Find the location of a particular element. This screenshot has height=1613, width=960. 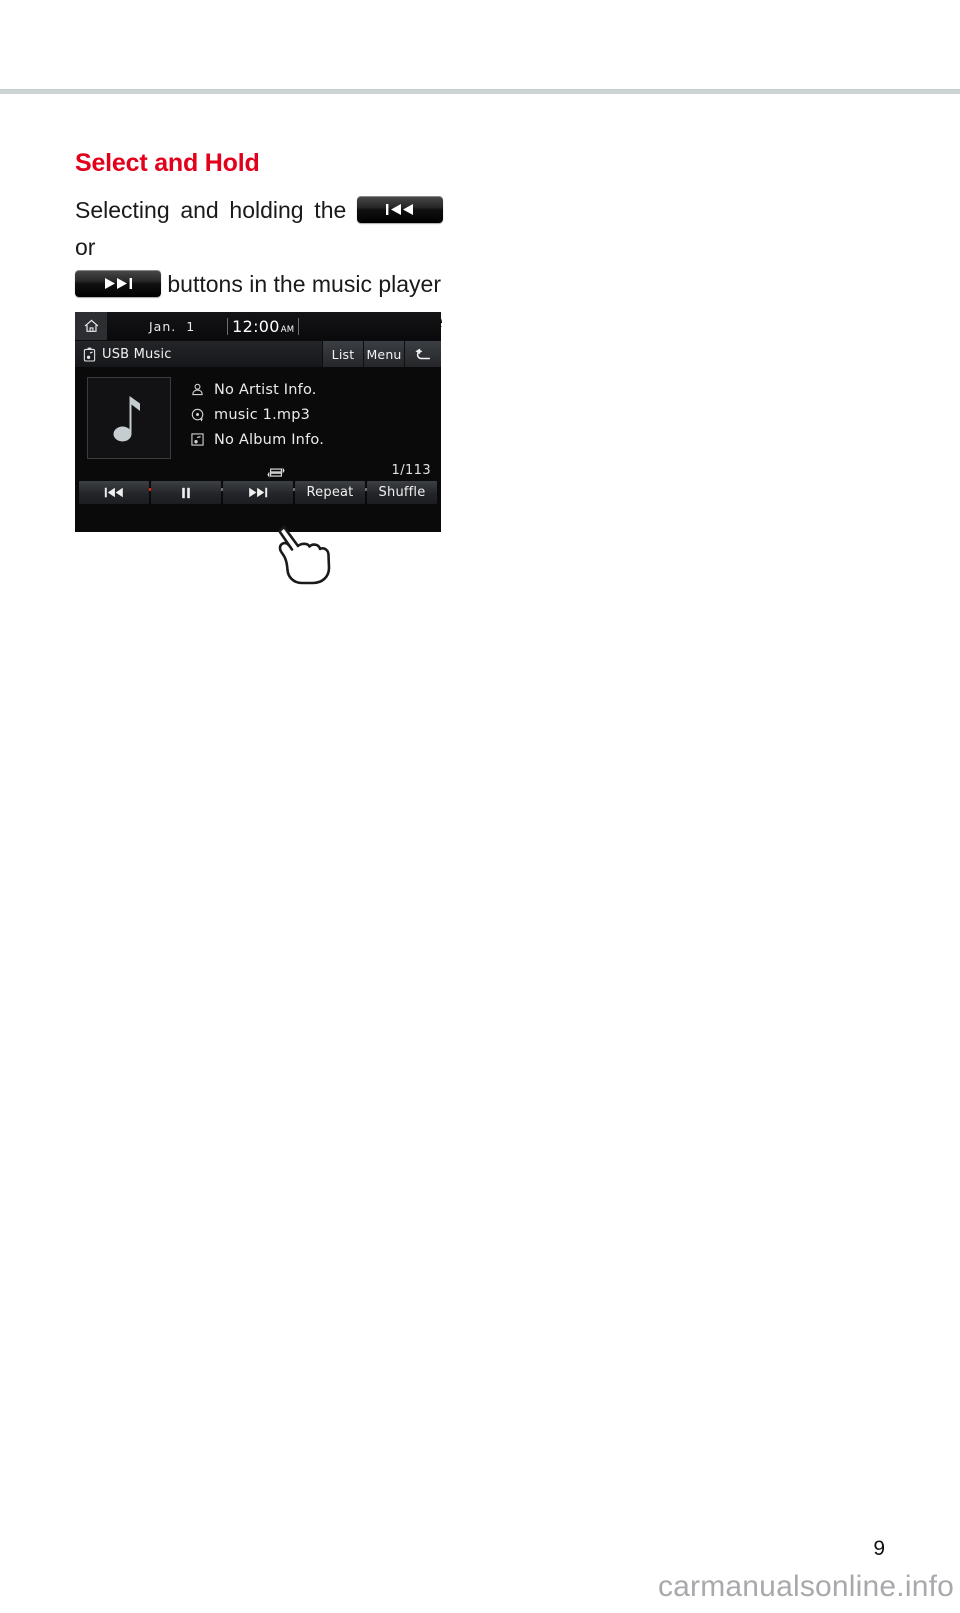

page-number: 9 is located at coordinates (879, 1548).